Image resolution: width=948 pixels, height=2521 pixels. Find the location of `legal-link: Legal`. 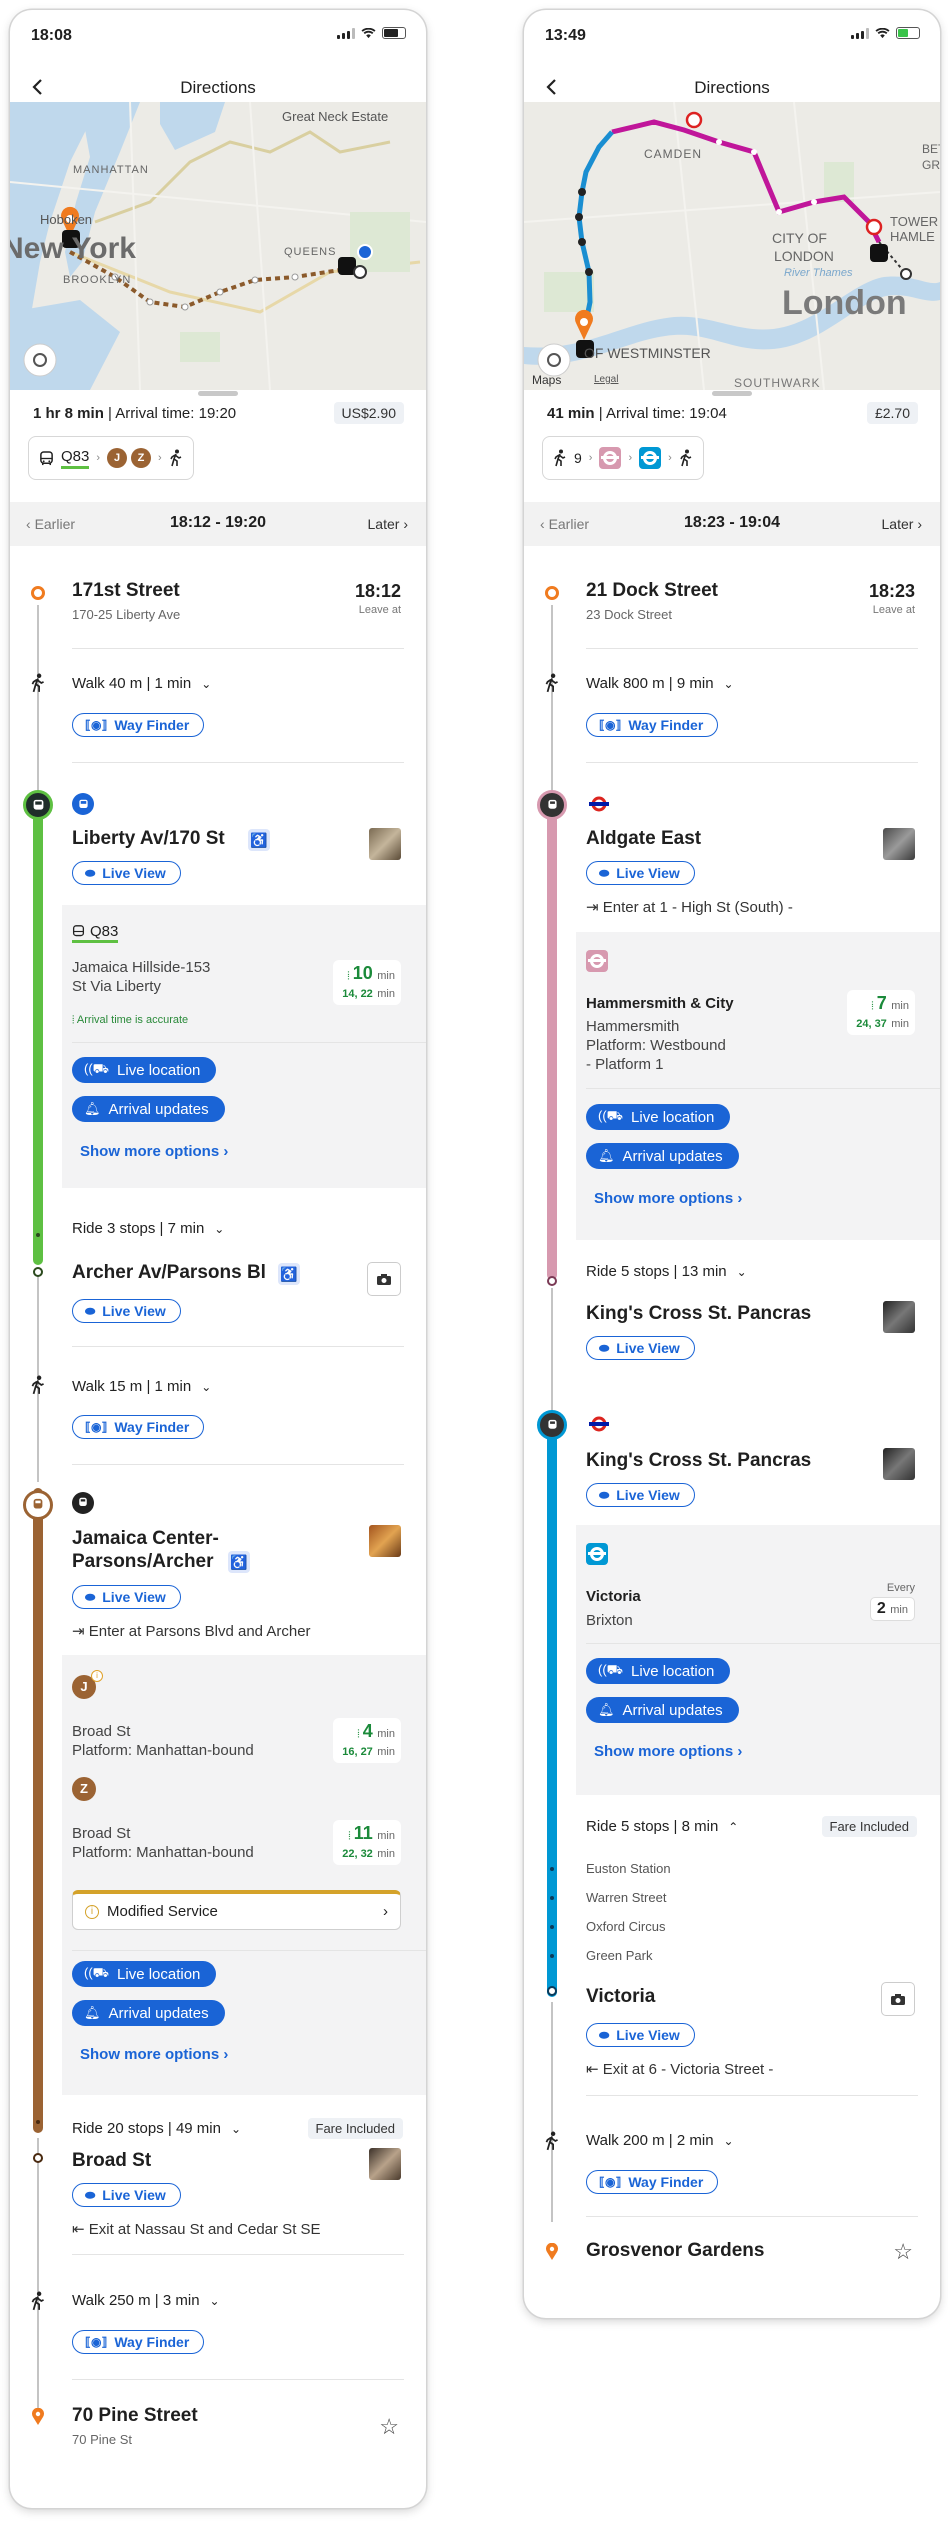

legal-link: Legal is located at coordinates (606, 379).